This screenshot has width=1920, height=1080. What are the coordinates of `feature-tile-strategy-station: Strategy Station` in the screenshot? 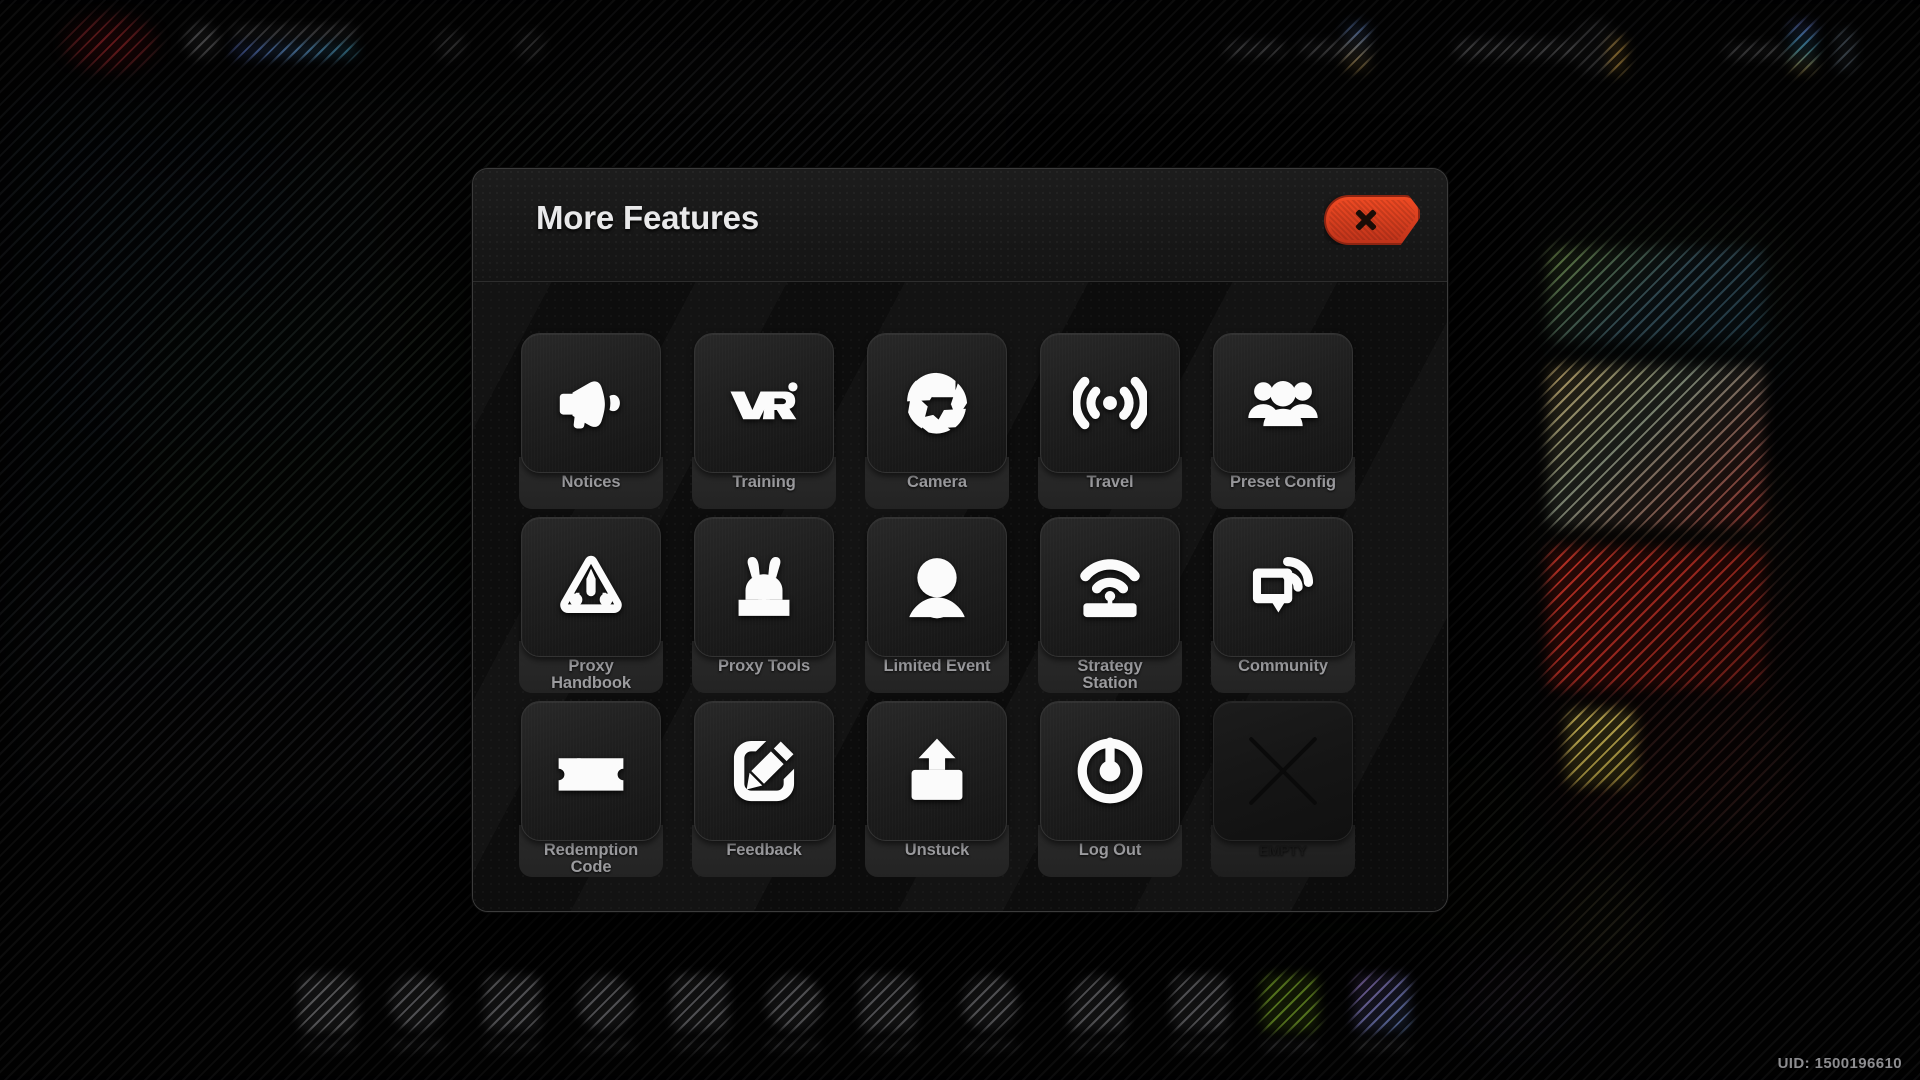 It's located at (1110, 605).